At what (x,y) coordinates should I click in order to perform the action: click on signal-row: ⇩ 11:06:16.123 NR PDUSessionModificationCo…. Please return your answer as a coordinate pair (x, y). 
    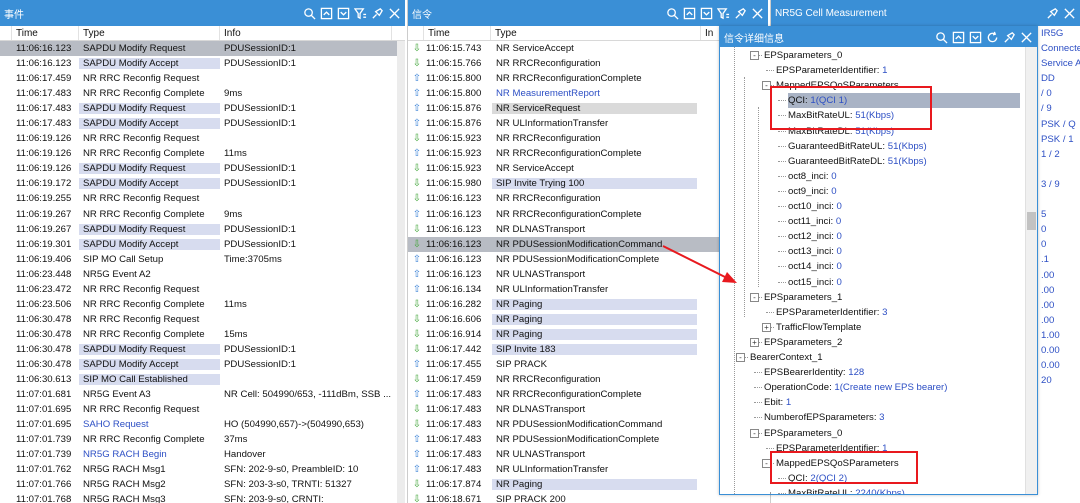
    Looking at the image, I should click on (588, 244).